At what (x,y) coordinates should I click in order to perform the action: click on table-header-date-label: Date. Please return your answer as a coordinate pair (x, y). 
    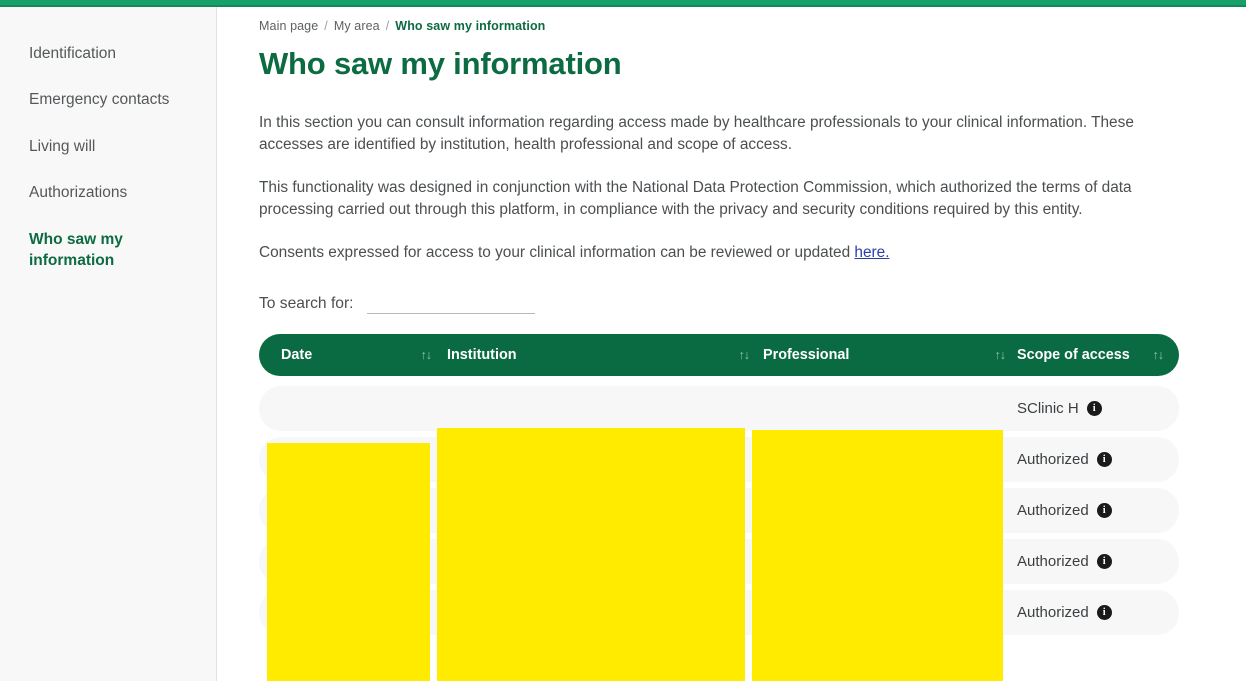
    Looking at the image, I should click on (297, 354).